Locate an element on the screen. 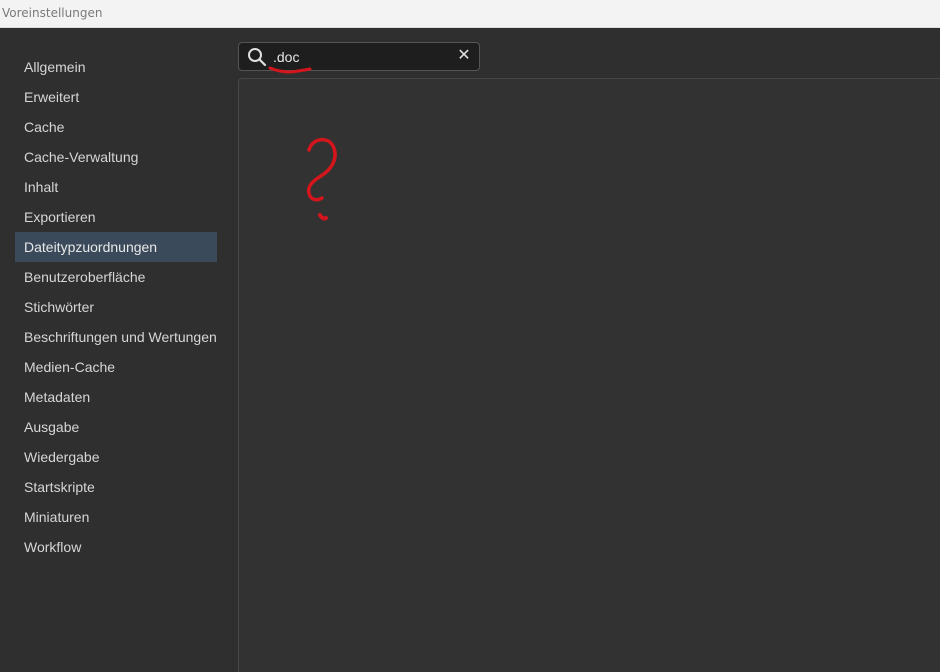  sidebar-item-ausgabe: Ausgabe is located at coordinates (116, 427).